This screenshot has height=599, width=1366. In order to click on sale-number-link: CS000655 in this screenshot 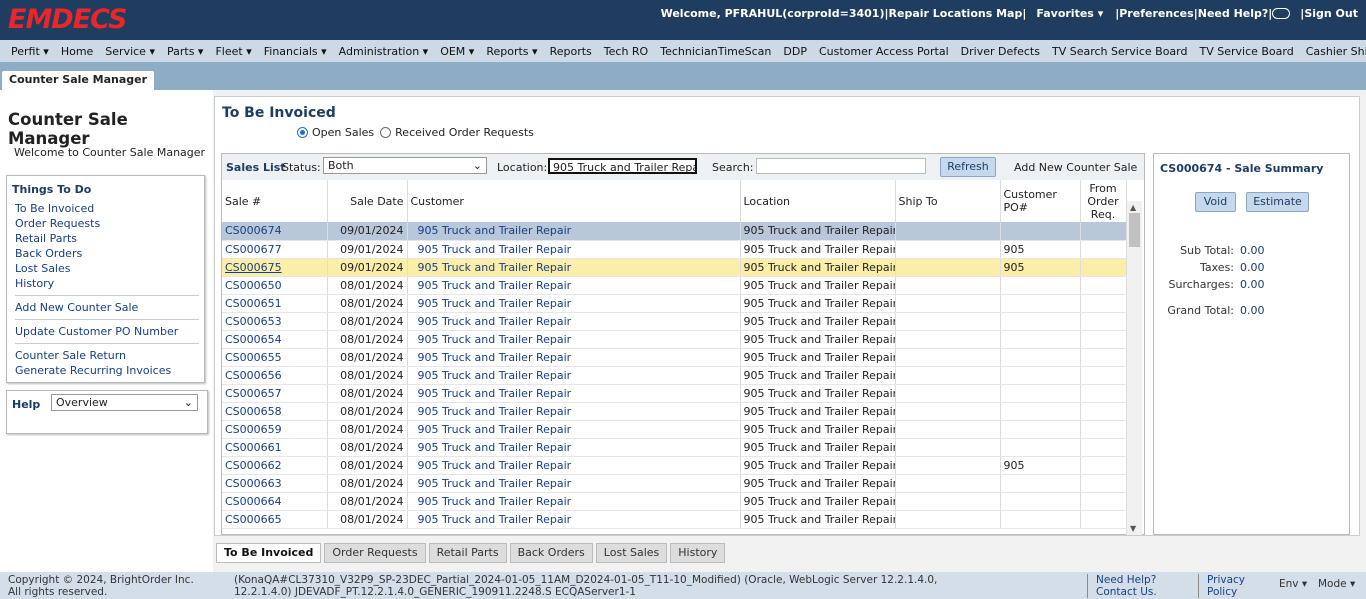, I will do `click(275, 357)`.